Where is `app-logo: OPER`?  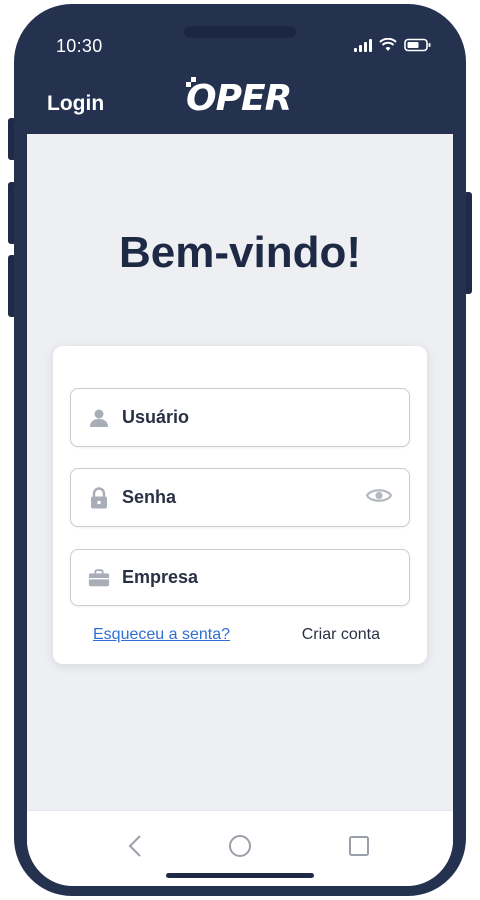 app-logo: OPER is located at coordinates (239, 98).